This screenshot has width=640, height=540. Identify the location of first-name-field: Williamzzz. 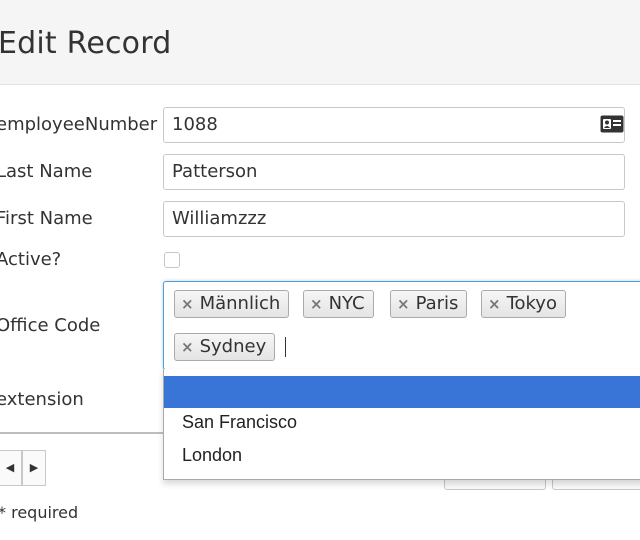
(394, 219).